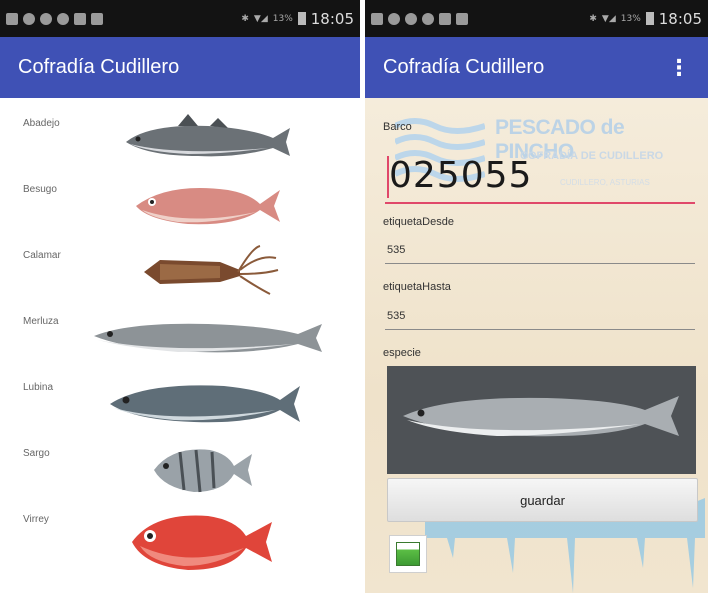 The image size is (708, 593). What do you see at coordinates (396, 250) in the screenshot?
I see `etiqueta-desde-value: 535` at bounding box center [396, 250].